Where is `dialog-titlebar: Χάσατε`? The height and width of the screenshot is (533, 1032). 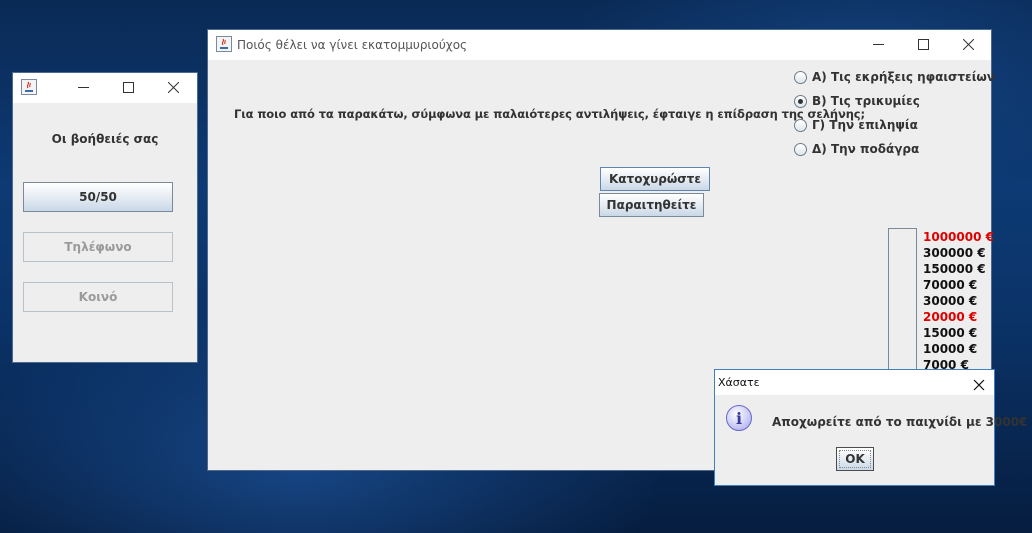 dialog-titlebar: Χάσατε is located at coordinates (854, 382).